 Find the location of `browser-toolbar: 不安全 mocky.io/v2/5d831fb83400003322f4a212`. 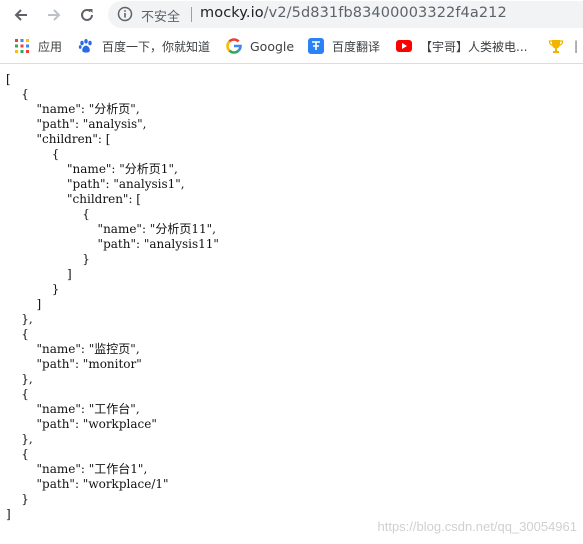

browser-toolbar: 不安全 mocky.io/v2/5d831fb83400003322f4a212 is located at coordinates (291, 15).